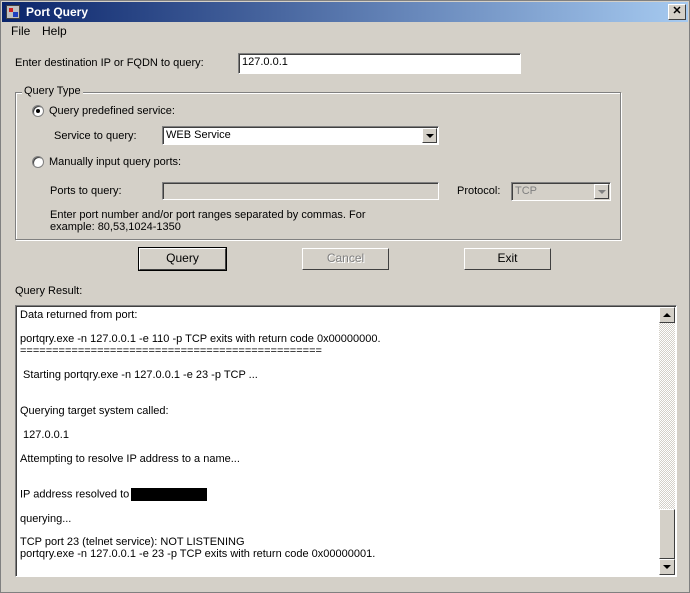 This screenshot has width=690, height=593. Describe the element at coordinates (95, 136) in the screenshot. I see `service-label: Service to query:` at that location.